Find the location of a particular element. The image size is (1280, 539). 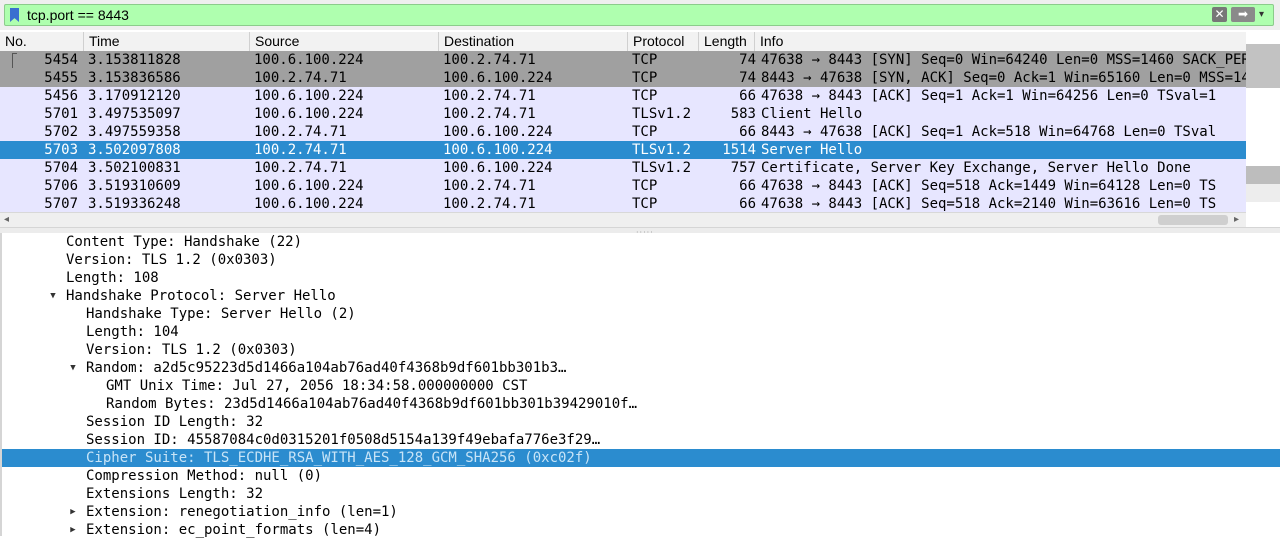

detail-tree-label: Compression Method: null (0) is located at coordinates (204, 476).